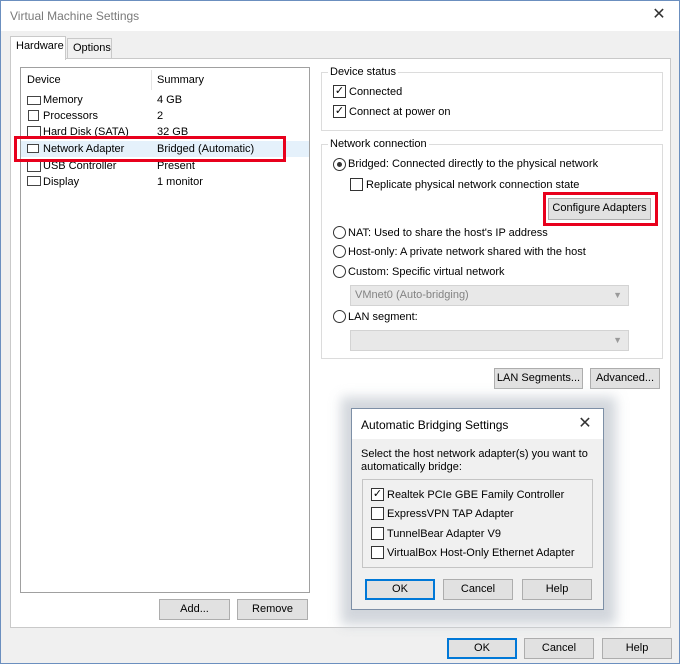  I want to click on dialog-title-bar: Automatic Bridging Settings ✕, so click(477, 424).